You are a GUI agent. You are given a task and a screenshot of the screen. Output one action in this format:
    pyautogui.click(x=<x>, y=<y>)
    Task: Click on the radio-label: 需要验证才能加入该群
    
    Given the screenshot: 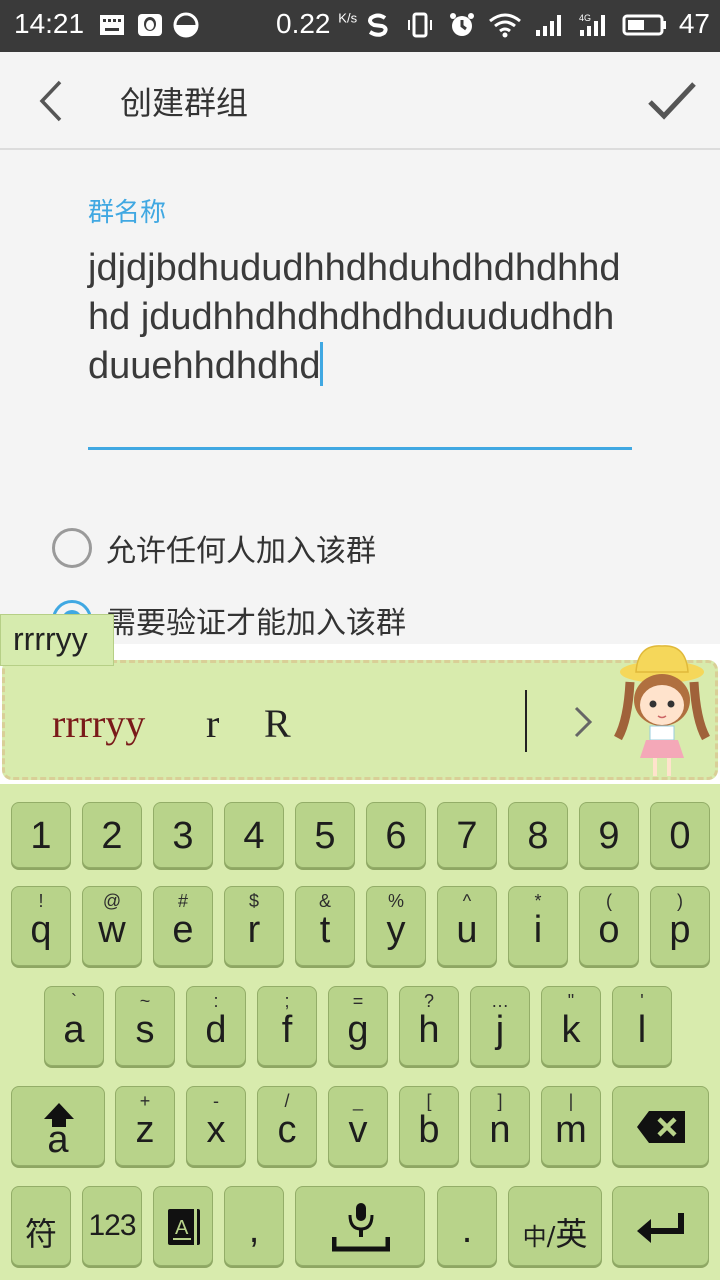 What is the action you would take?
    pyautogui.click(x=256, y=623)
    